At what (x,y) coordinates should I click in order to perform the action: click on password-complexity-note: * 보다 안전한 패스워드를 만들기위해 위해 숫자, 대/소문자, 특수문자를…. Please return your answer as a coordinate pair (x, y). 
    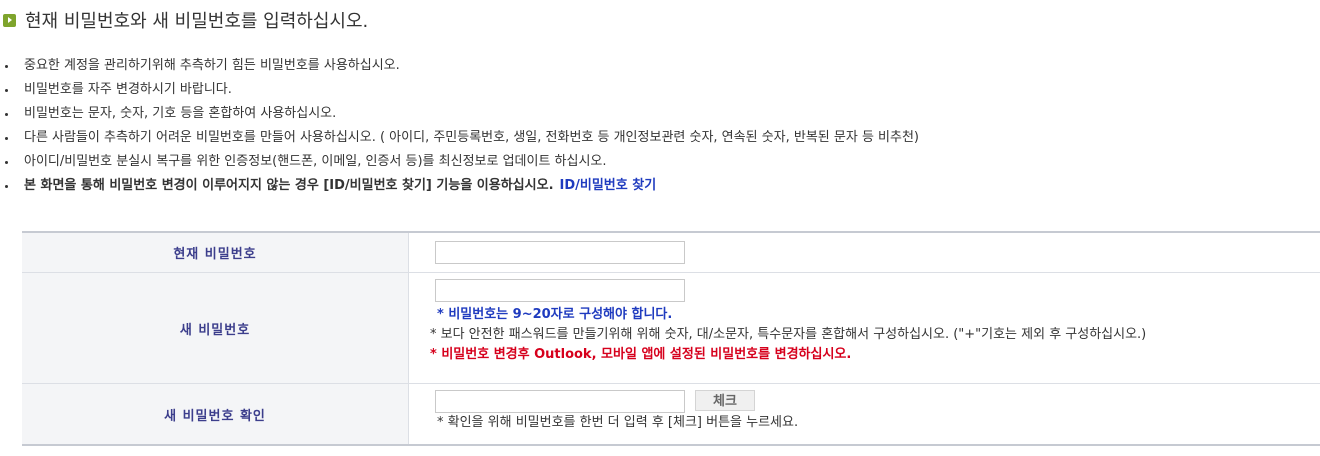
    Looking at the image, I should click on (788, 334).